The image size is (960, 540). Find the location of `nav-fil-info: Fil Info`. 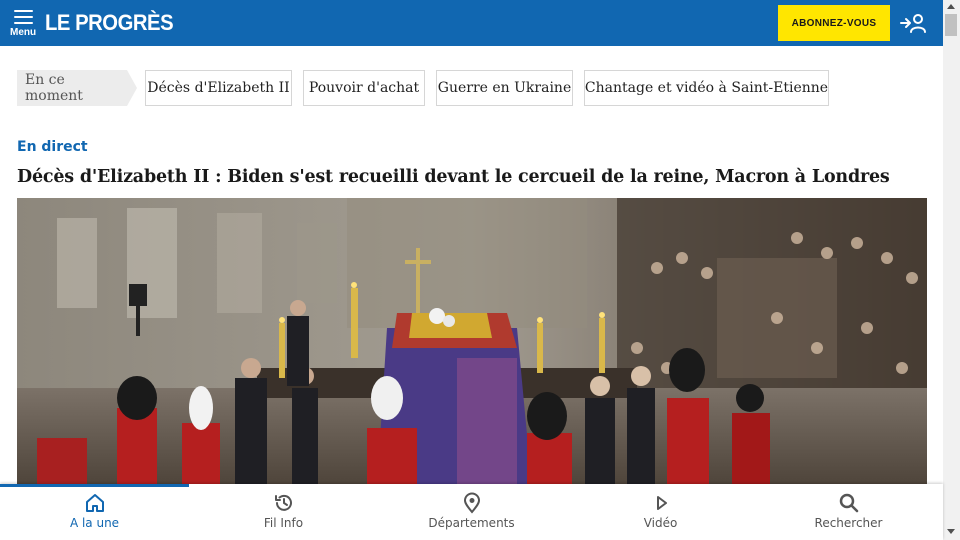

nav-fil-info: Fil Info is located at coordinates (283, 514).